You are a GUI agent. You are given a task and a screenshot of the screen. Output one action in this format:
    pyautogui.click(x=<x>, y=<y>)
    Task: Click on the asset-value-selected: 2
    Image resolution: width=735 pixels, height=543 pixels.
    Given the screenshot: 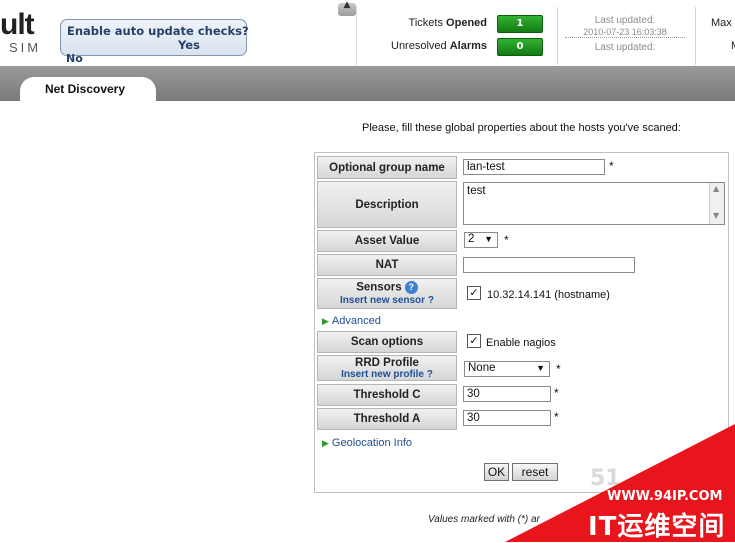 What is the action you would take?
    pyautogui.click(x=471, y=239)
    